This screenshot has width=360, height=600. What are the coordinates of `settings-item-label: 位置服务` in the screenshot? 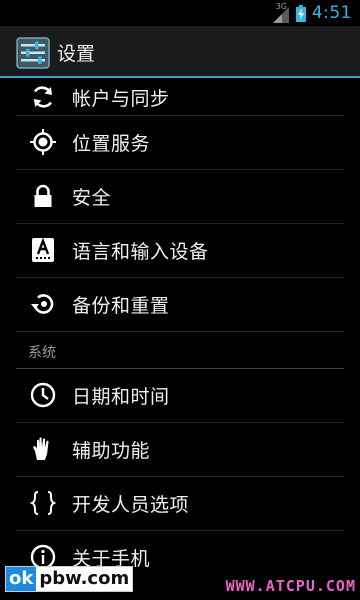 It's located at (111, 144).